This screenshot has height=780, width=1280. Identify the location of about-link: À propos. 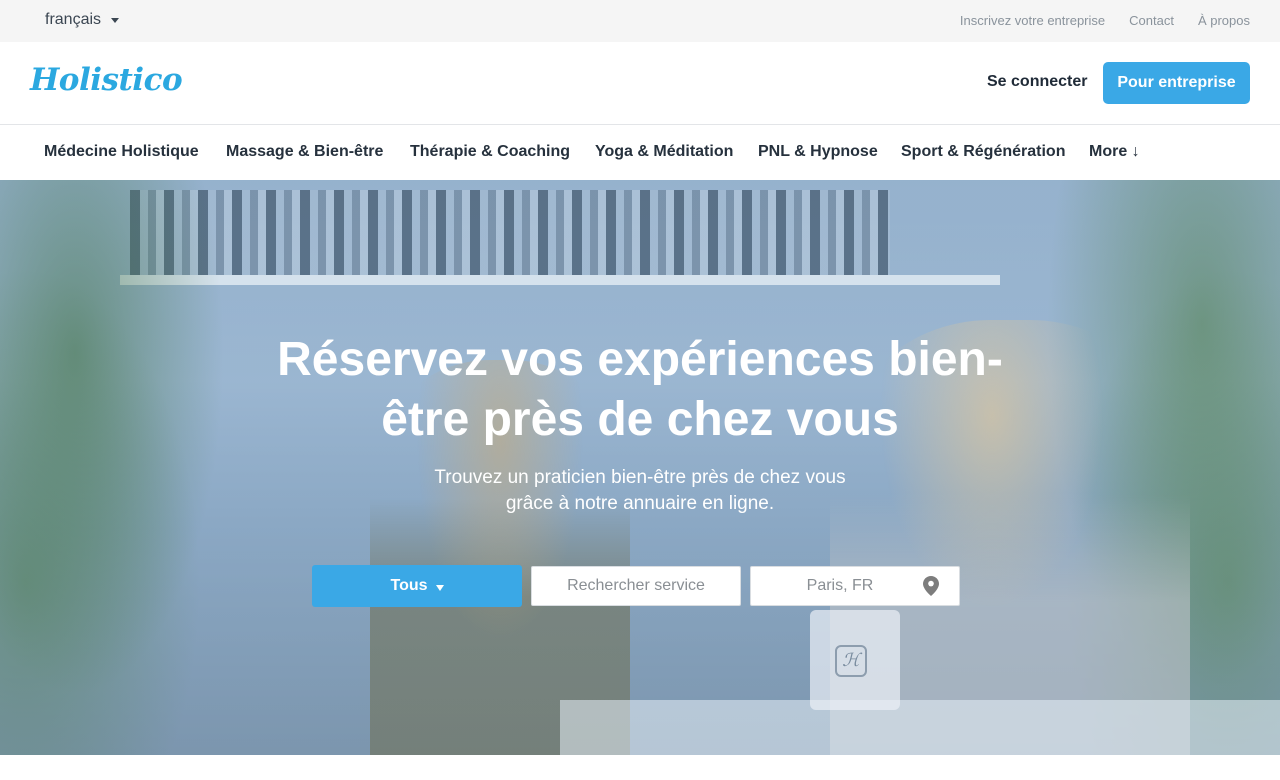
(1224, 20).